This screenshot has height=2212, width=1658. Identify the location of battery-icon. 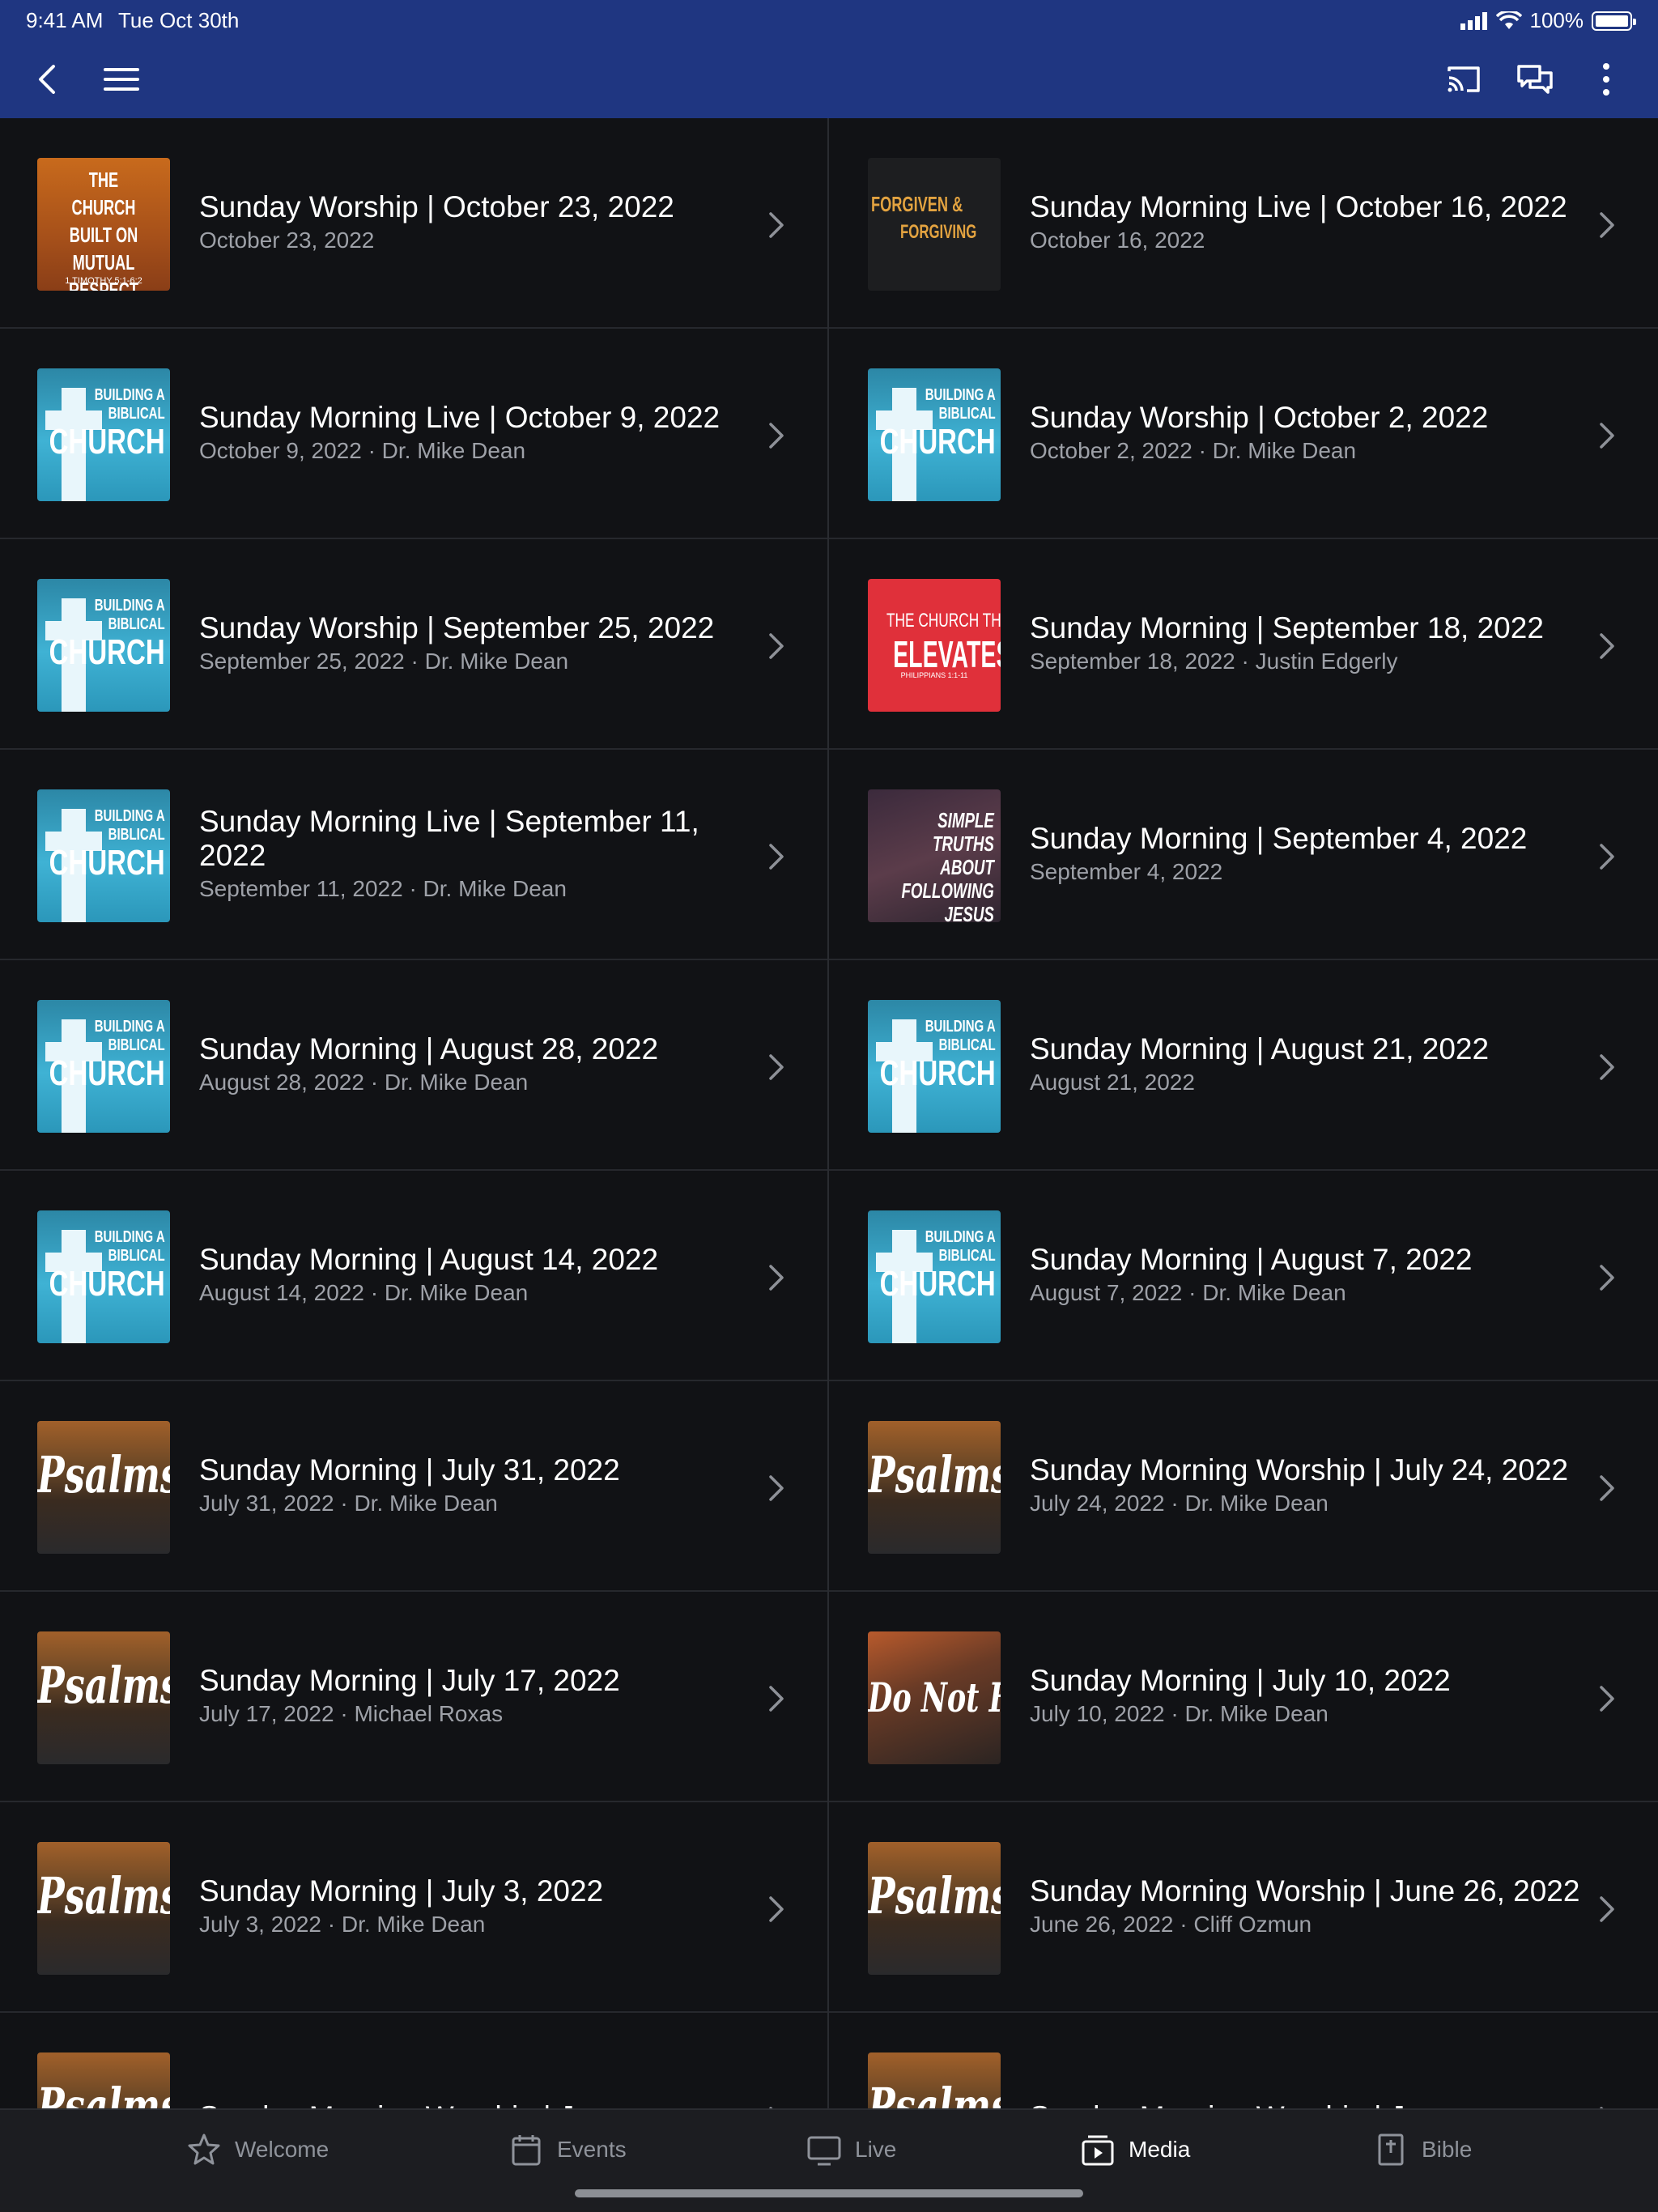
(1614, 21).